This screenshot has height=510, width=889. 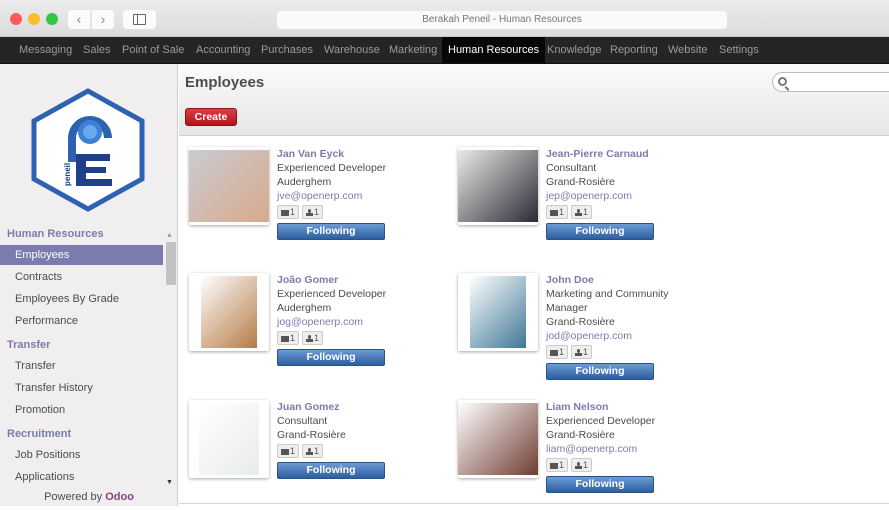 I want to click on chevron-right-icon: ›, so click(x=103, y=19).